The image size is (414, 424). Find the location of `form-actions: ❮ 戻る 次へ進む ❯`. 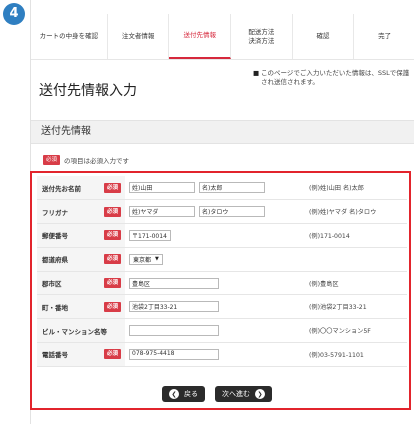

form-actions: ❮ 戻る 次へ進む ❯ is located at coordinates (217, 394).